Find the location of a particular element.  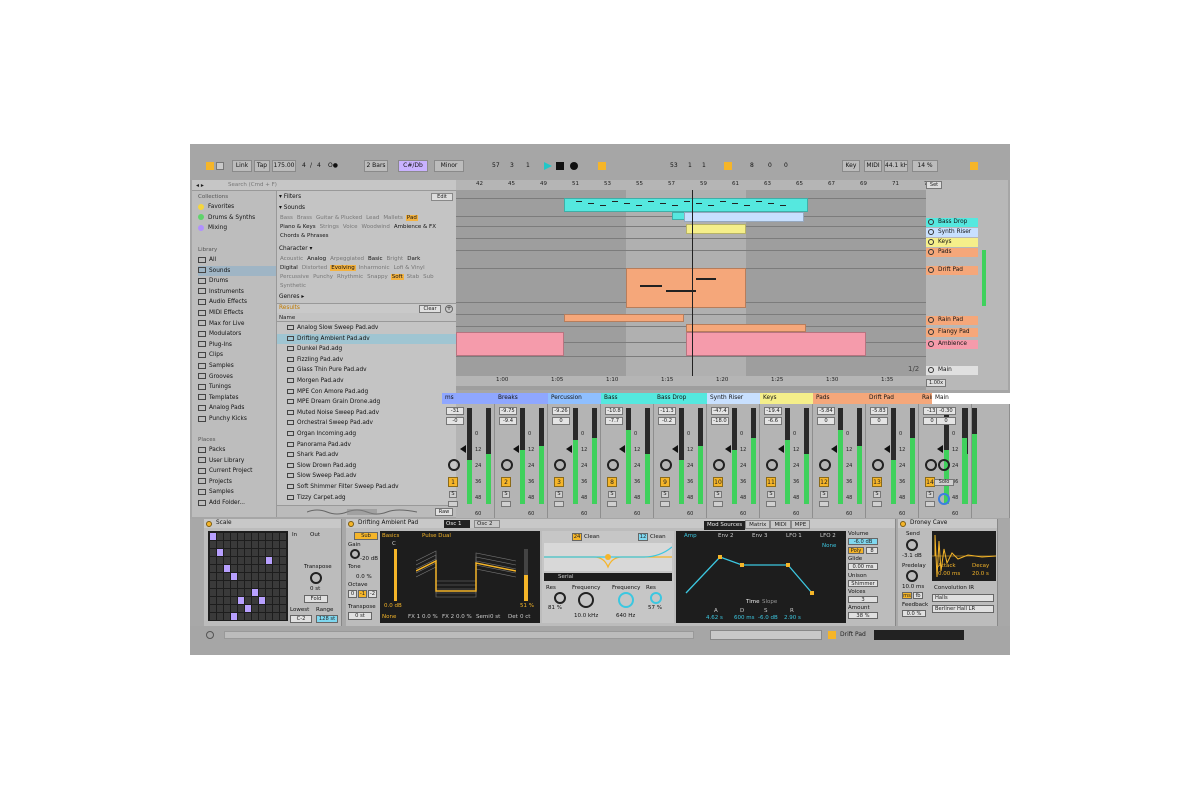

pan-readout: -0.2 is located at coordinates (667, 421).